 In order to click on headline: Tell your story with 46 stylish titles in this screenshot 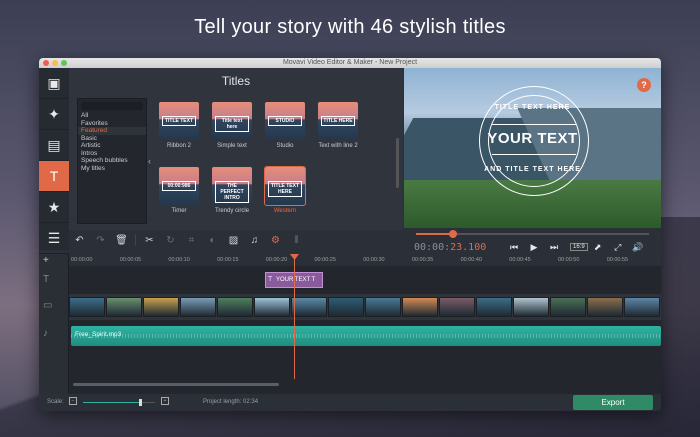, I will do `click(350, 27)`.